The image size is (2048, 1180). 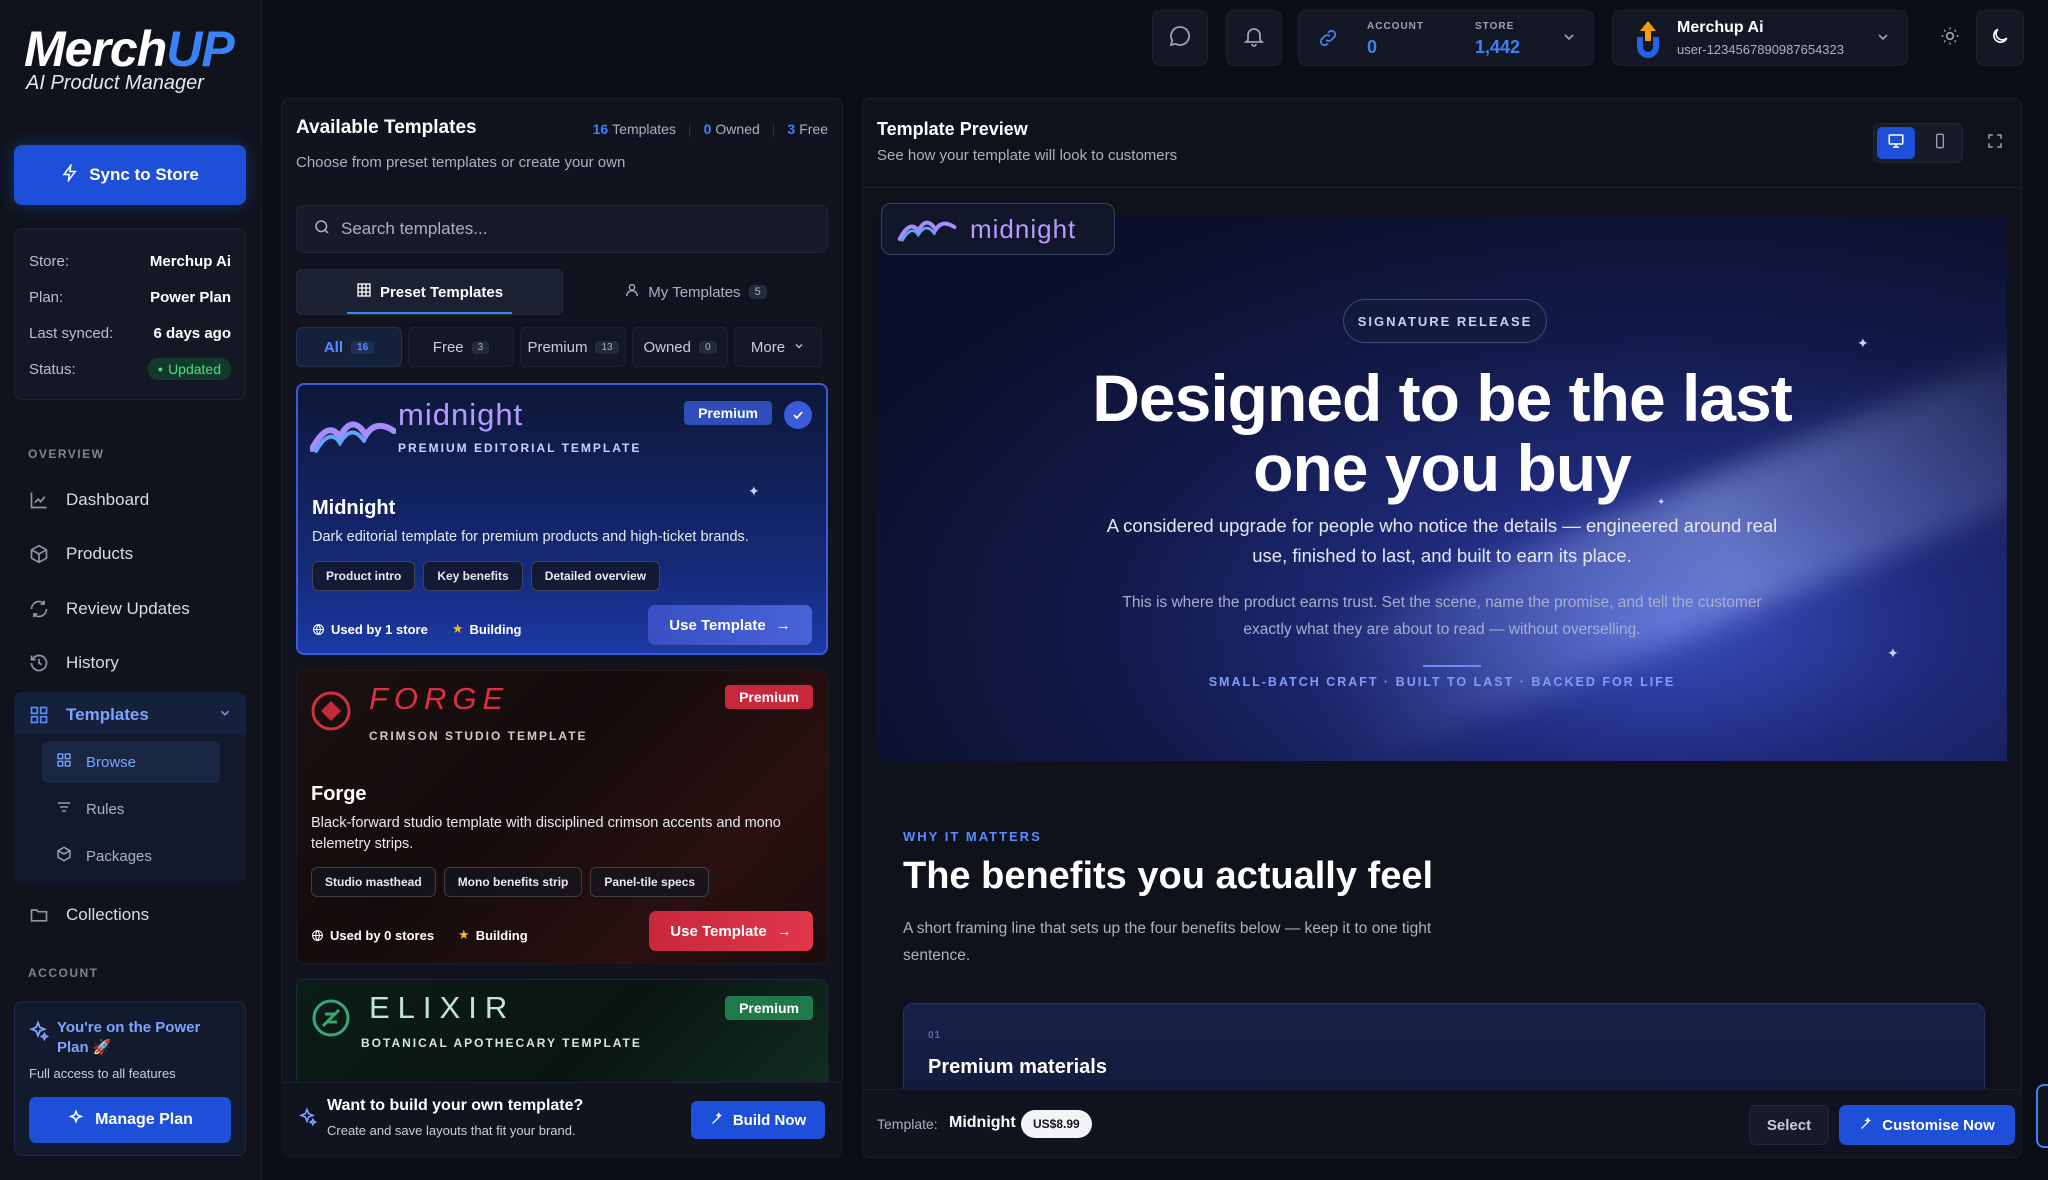 What do you see at coordinates (1896, 143) in the screenshot?
I see `desktop-view-button` at bounding box center [1896, 143].